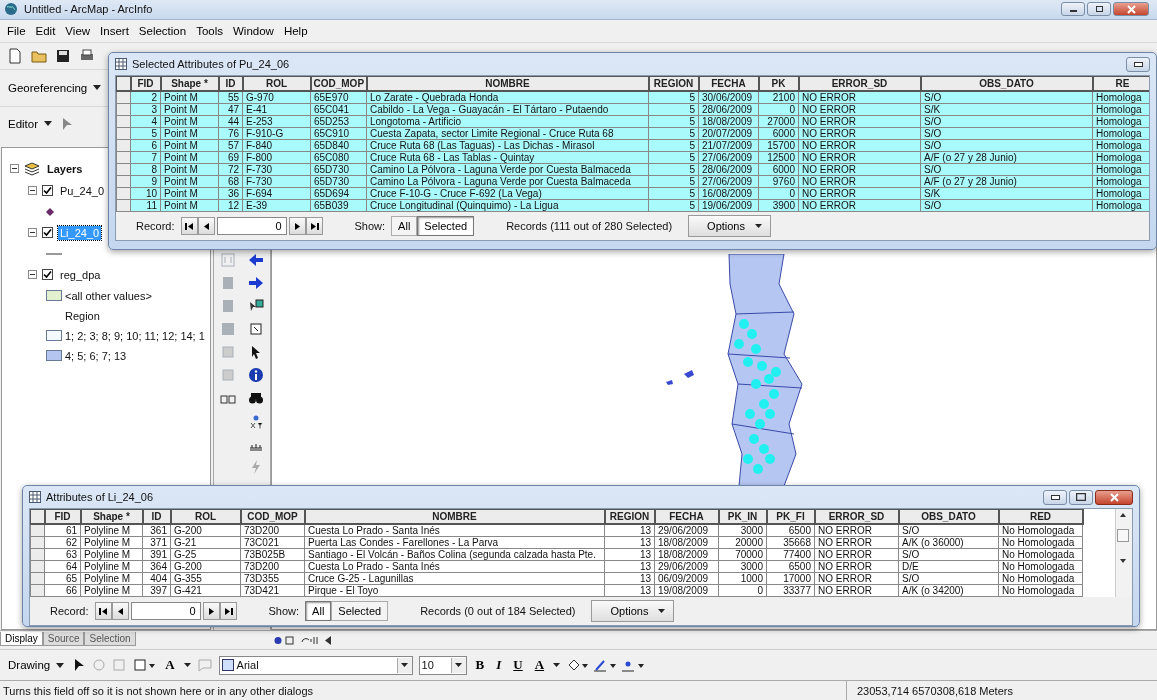 The image size is (1157, 700). I want to click on scroll-left-icon, so click(328, 640).